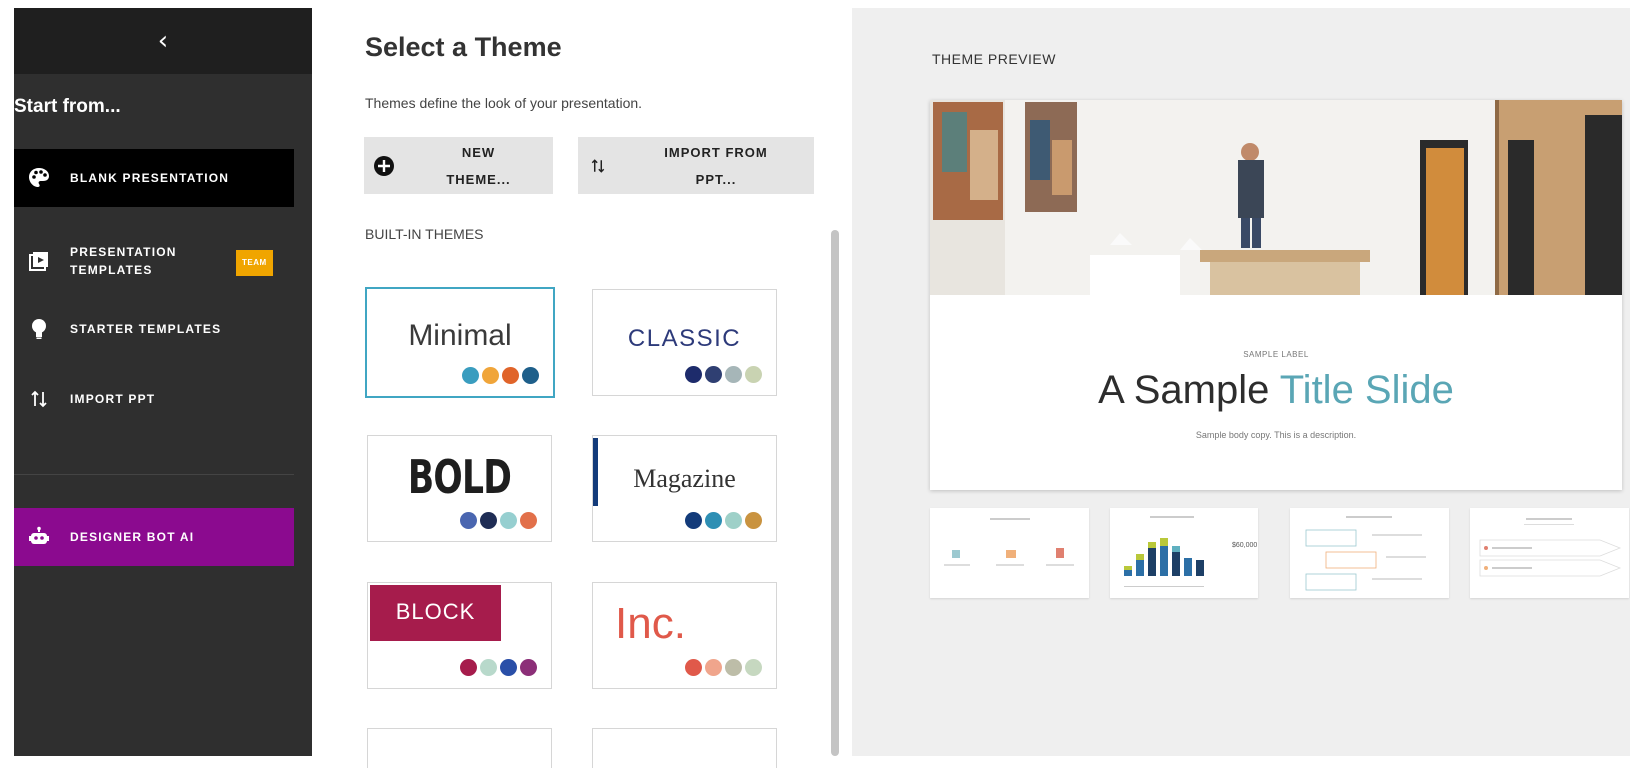 The width and height of the screenshot is (1630, 768). I want to click on theme-name: CLASSIC, so click(684, 338).